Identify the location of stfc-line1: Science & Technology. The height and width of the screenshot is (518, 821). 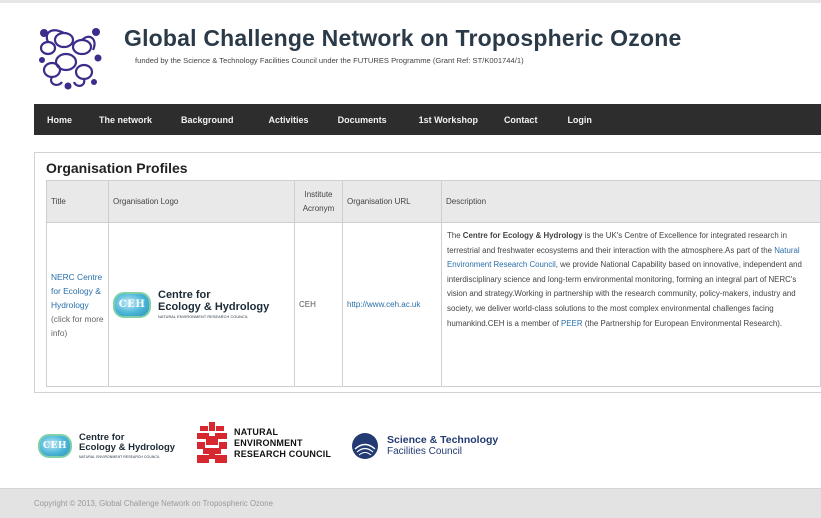
(443, 440).